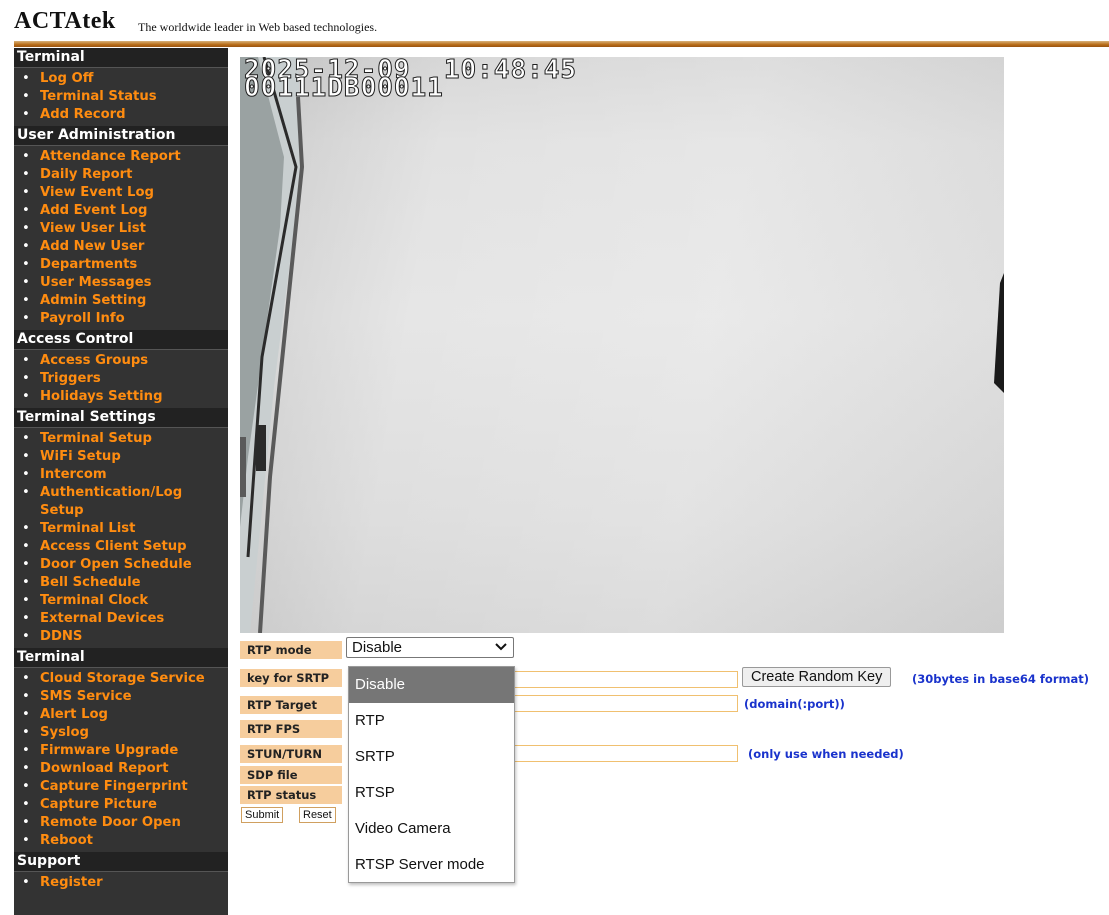 Image resolution: width=1109 pixels, height=915 pixels. I want to click on sidebar-item-label: Capture Fingerprint, so click(114, 786).